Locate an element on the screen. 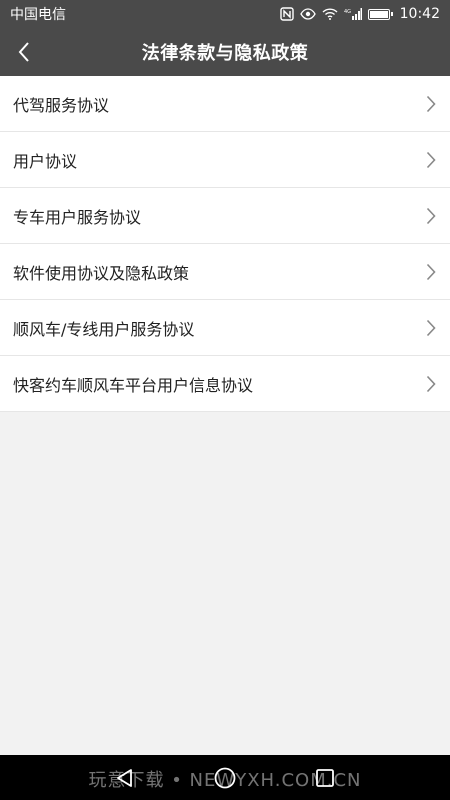 Image resolution: width=450 pixels, height=800 pixels. header: 法律条款与隐私政策 is located at coordinates (225, 52).